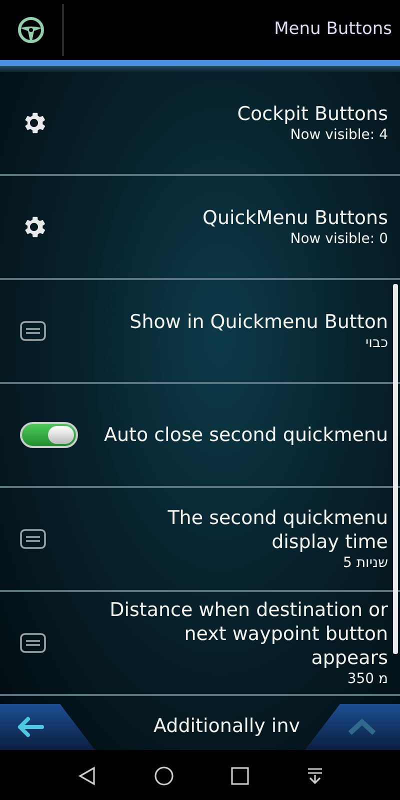 The width and height of the screenshot is (400, 800). I want to click on setting-title: Additionally inv, so click(226, 726).